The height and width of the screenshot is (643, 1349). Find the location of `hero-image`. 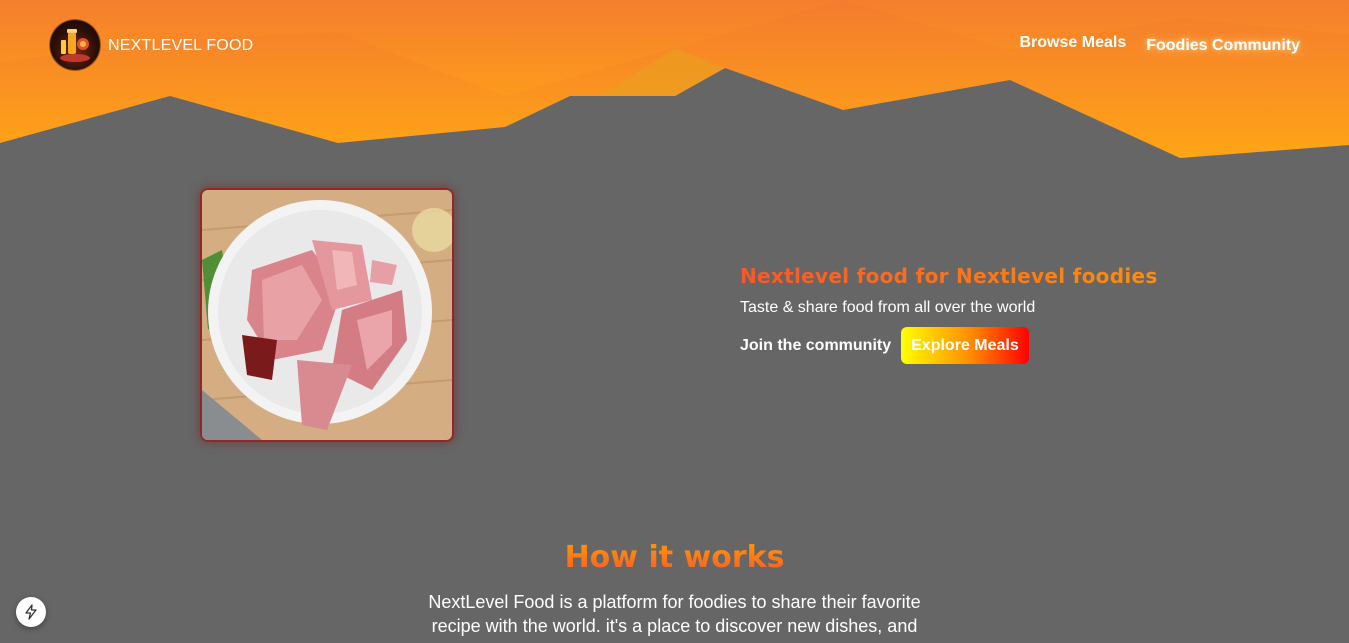

hero-image is located at coordinates (327, 315).